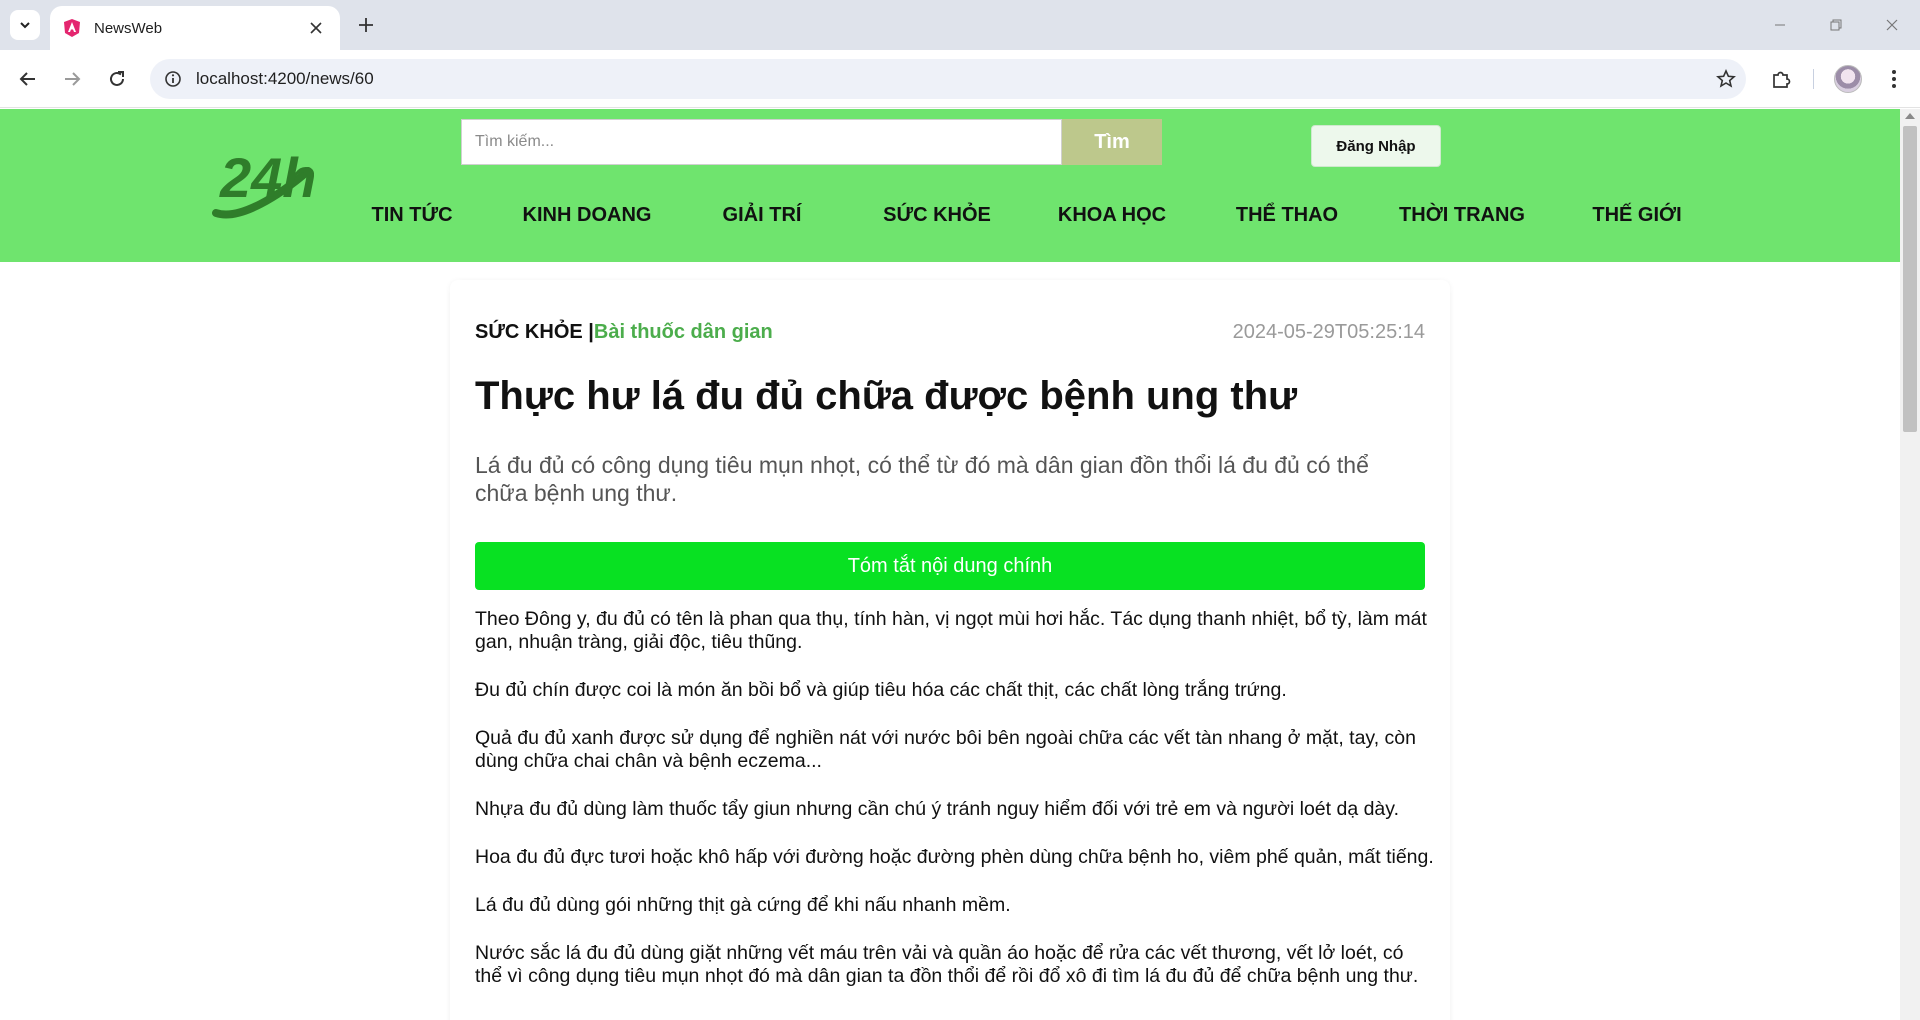 The height and width of the screenshot is (1020, 1920). I want to click on article-category: SỨC KHỎE |, so click(534, 332).